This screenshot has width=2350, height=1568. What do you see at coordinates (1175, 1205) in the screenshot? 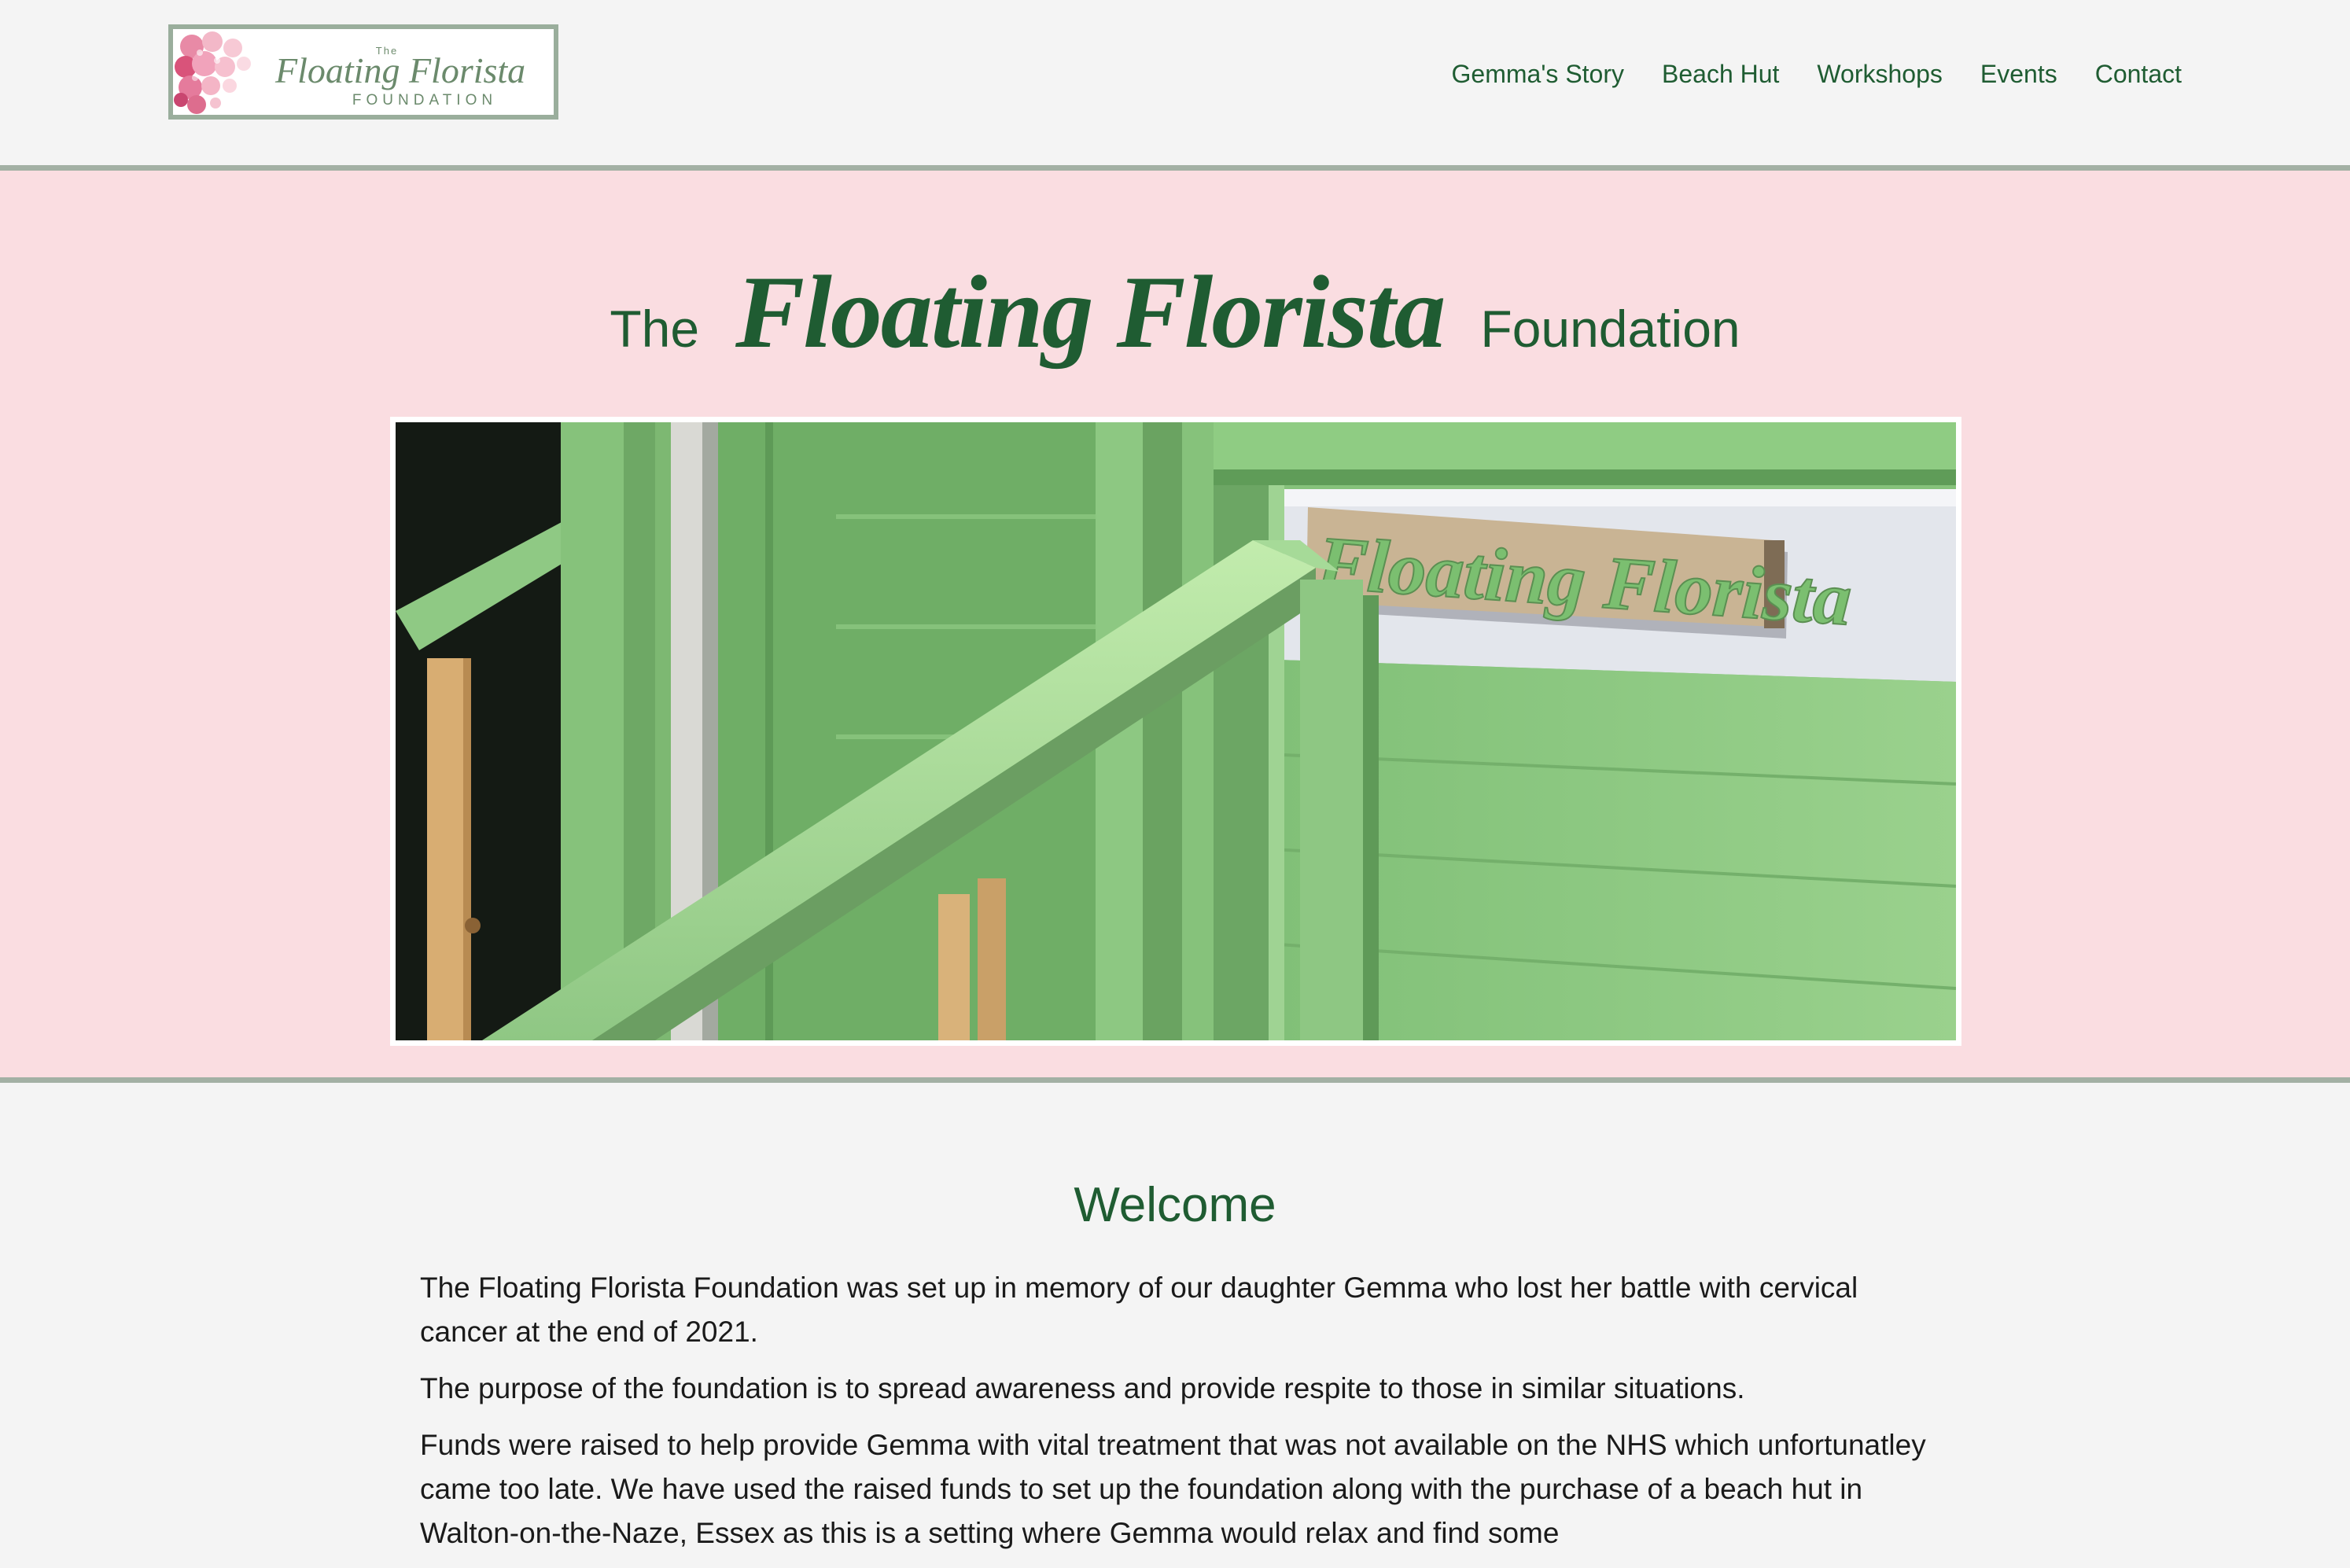
I see `welcome-heading: Welcome` at bounding box center [1175, 1205].